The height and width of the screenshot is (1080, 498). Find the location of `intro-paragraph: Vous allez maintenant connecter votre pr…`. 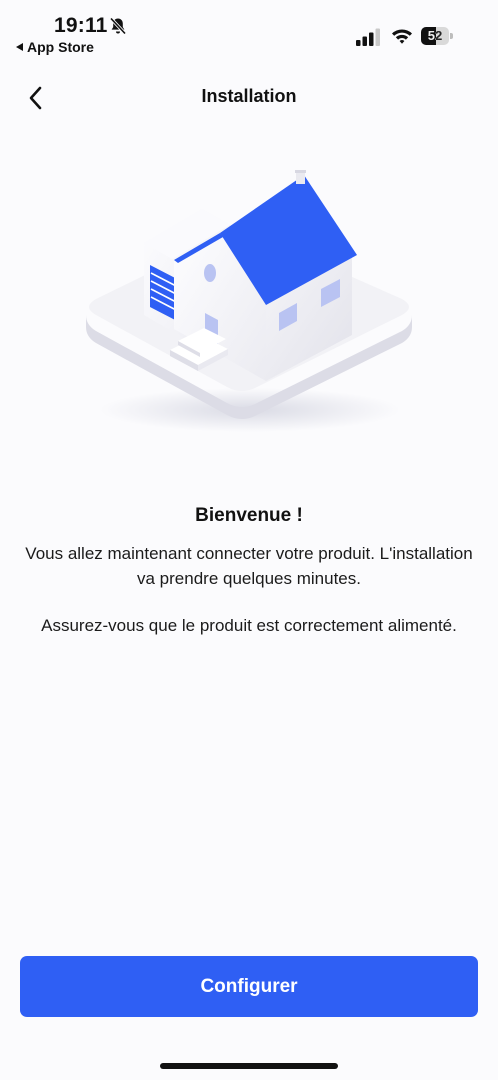

intro-paragraph: Vous allez maintenant connecter votre pr… is located at coordinates (249, 566).